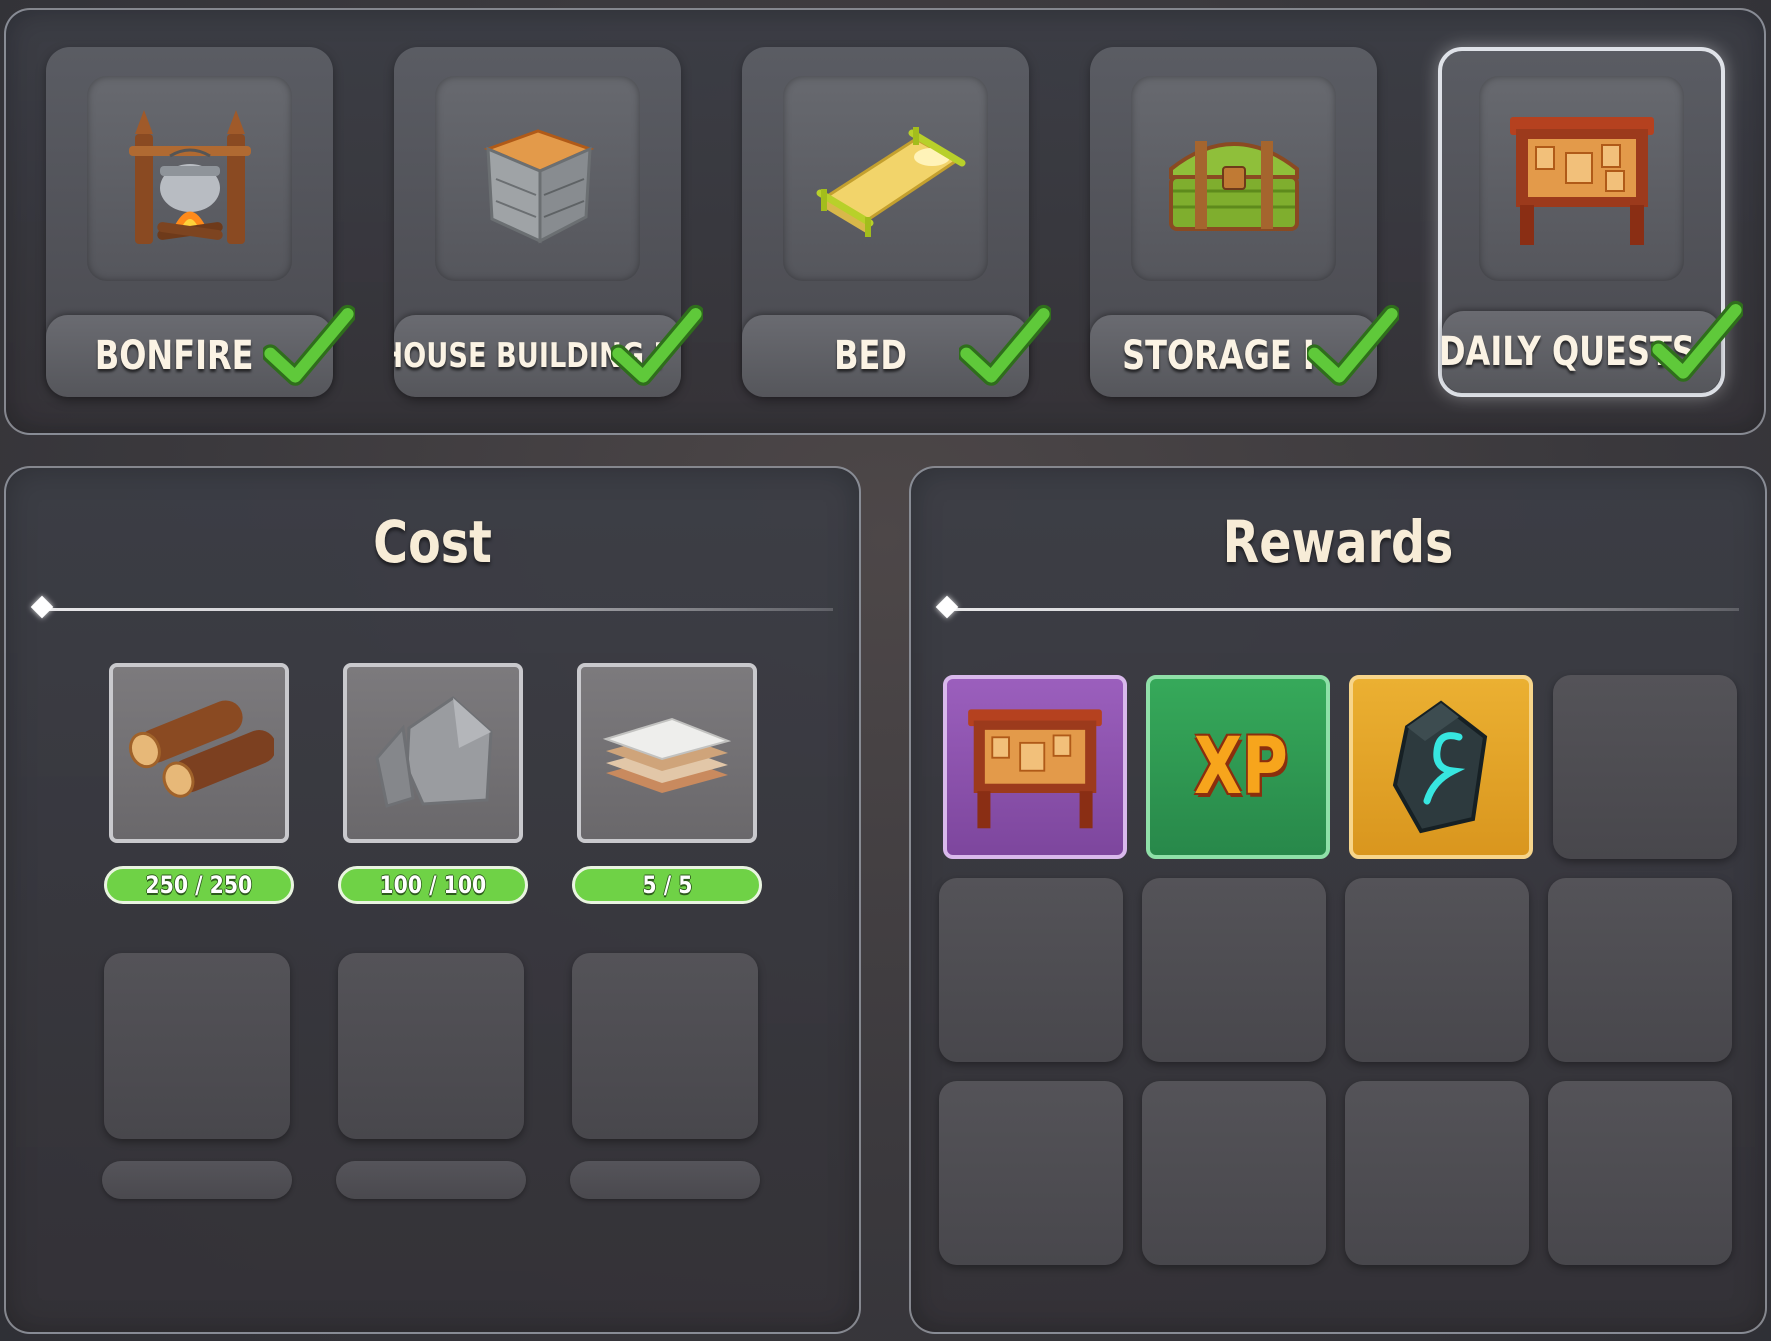 This screenshot has width=1771, height=1341. I want to click on building-label: BONFIRE, so click(174, 356).